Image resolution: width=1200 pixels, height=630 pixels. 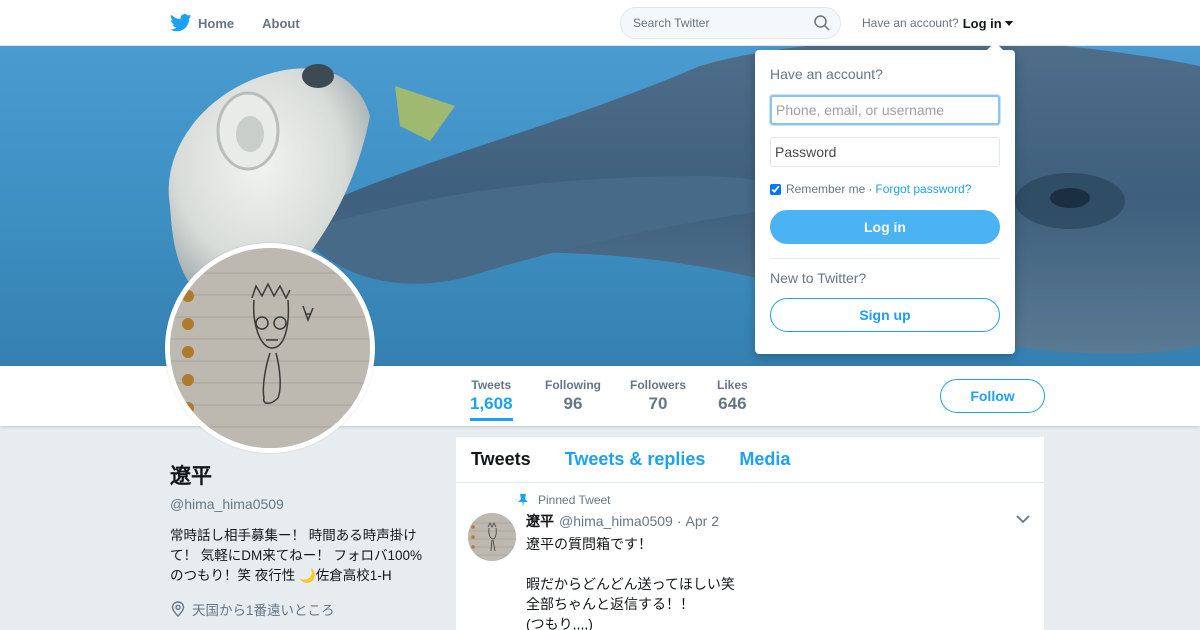 I want to click on tweet-line: (つもり,,,,), so click(x=559, y=623).